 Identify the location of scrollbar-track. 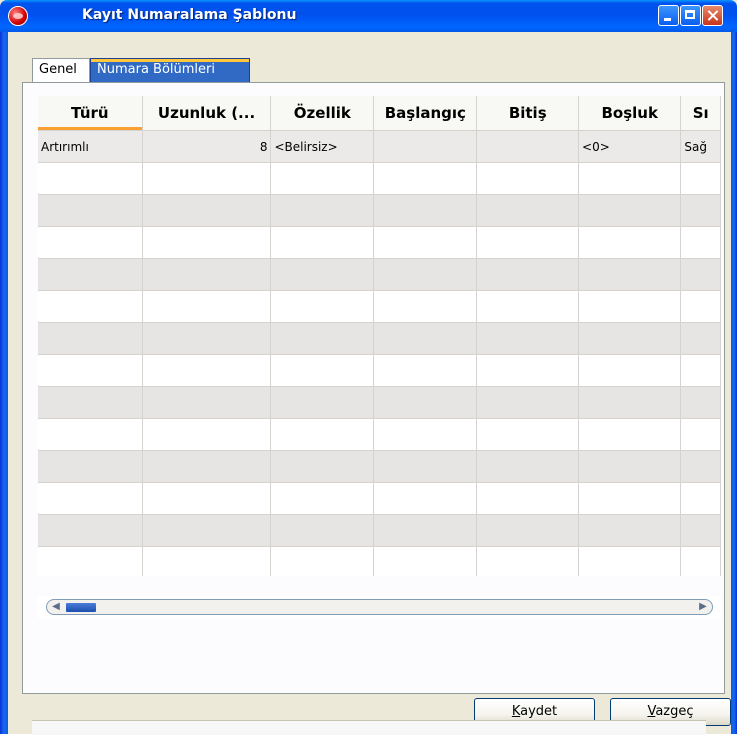
(379, 607).